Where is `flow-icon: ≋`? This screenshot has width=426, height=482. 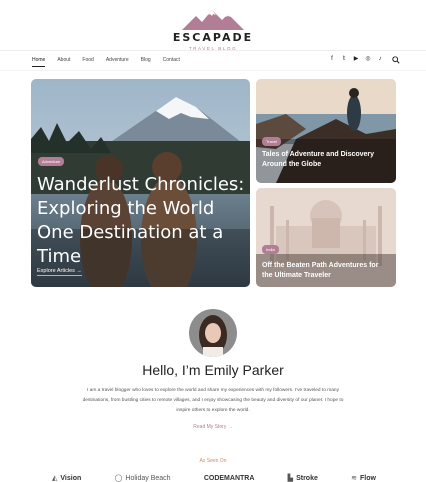 flow-icon: ≋ is located at coordinates (354, 478).